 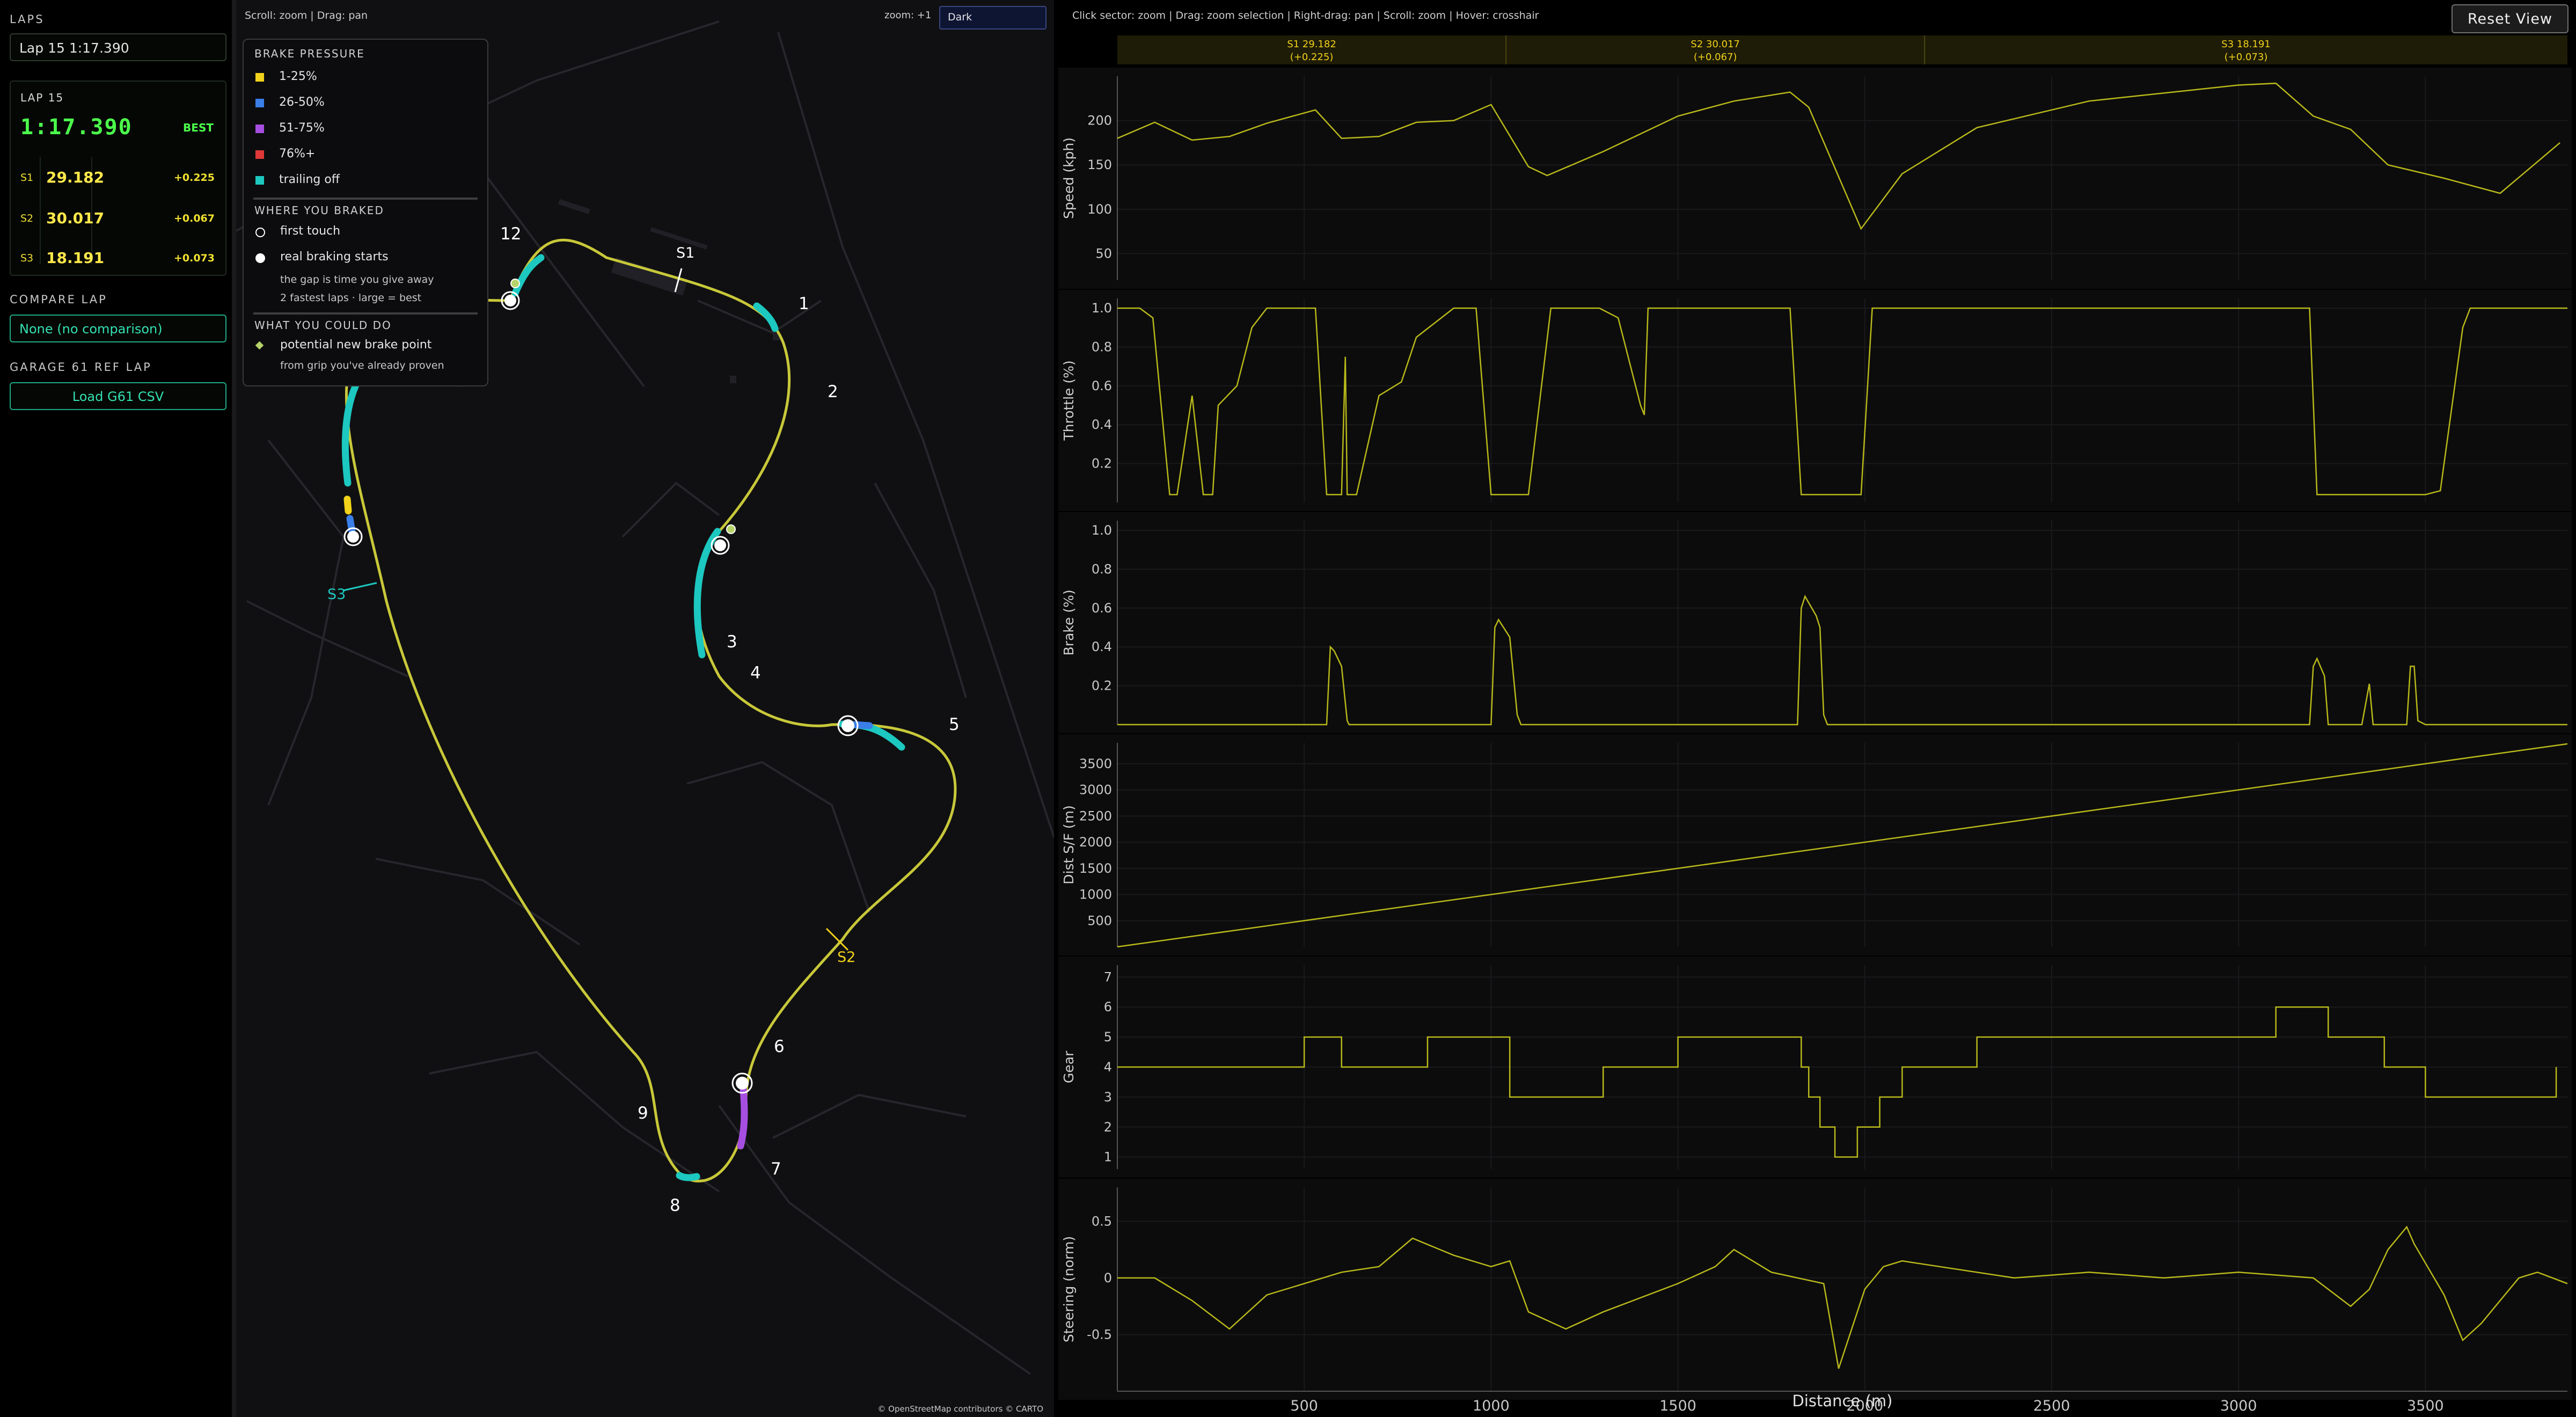 I want to click on sector-bar-label: S2 30.017, so click(x=1715, y=45).